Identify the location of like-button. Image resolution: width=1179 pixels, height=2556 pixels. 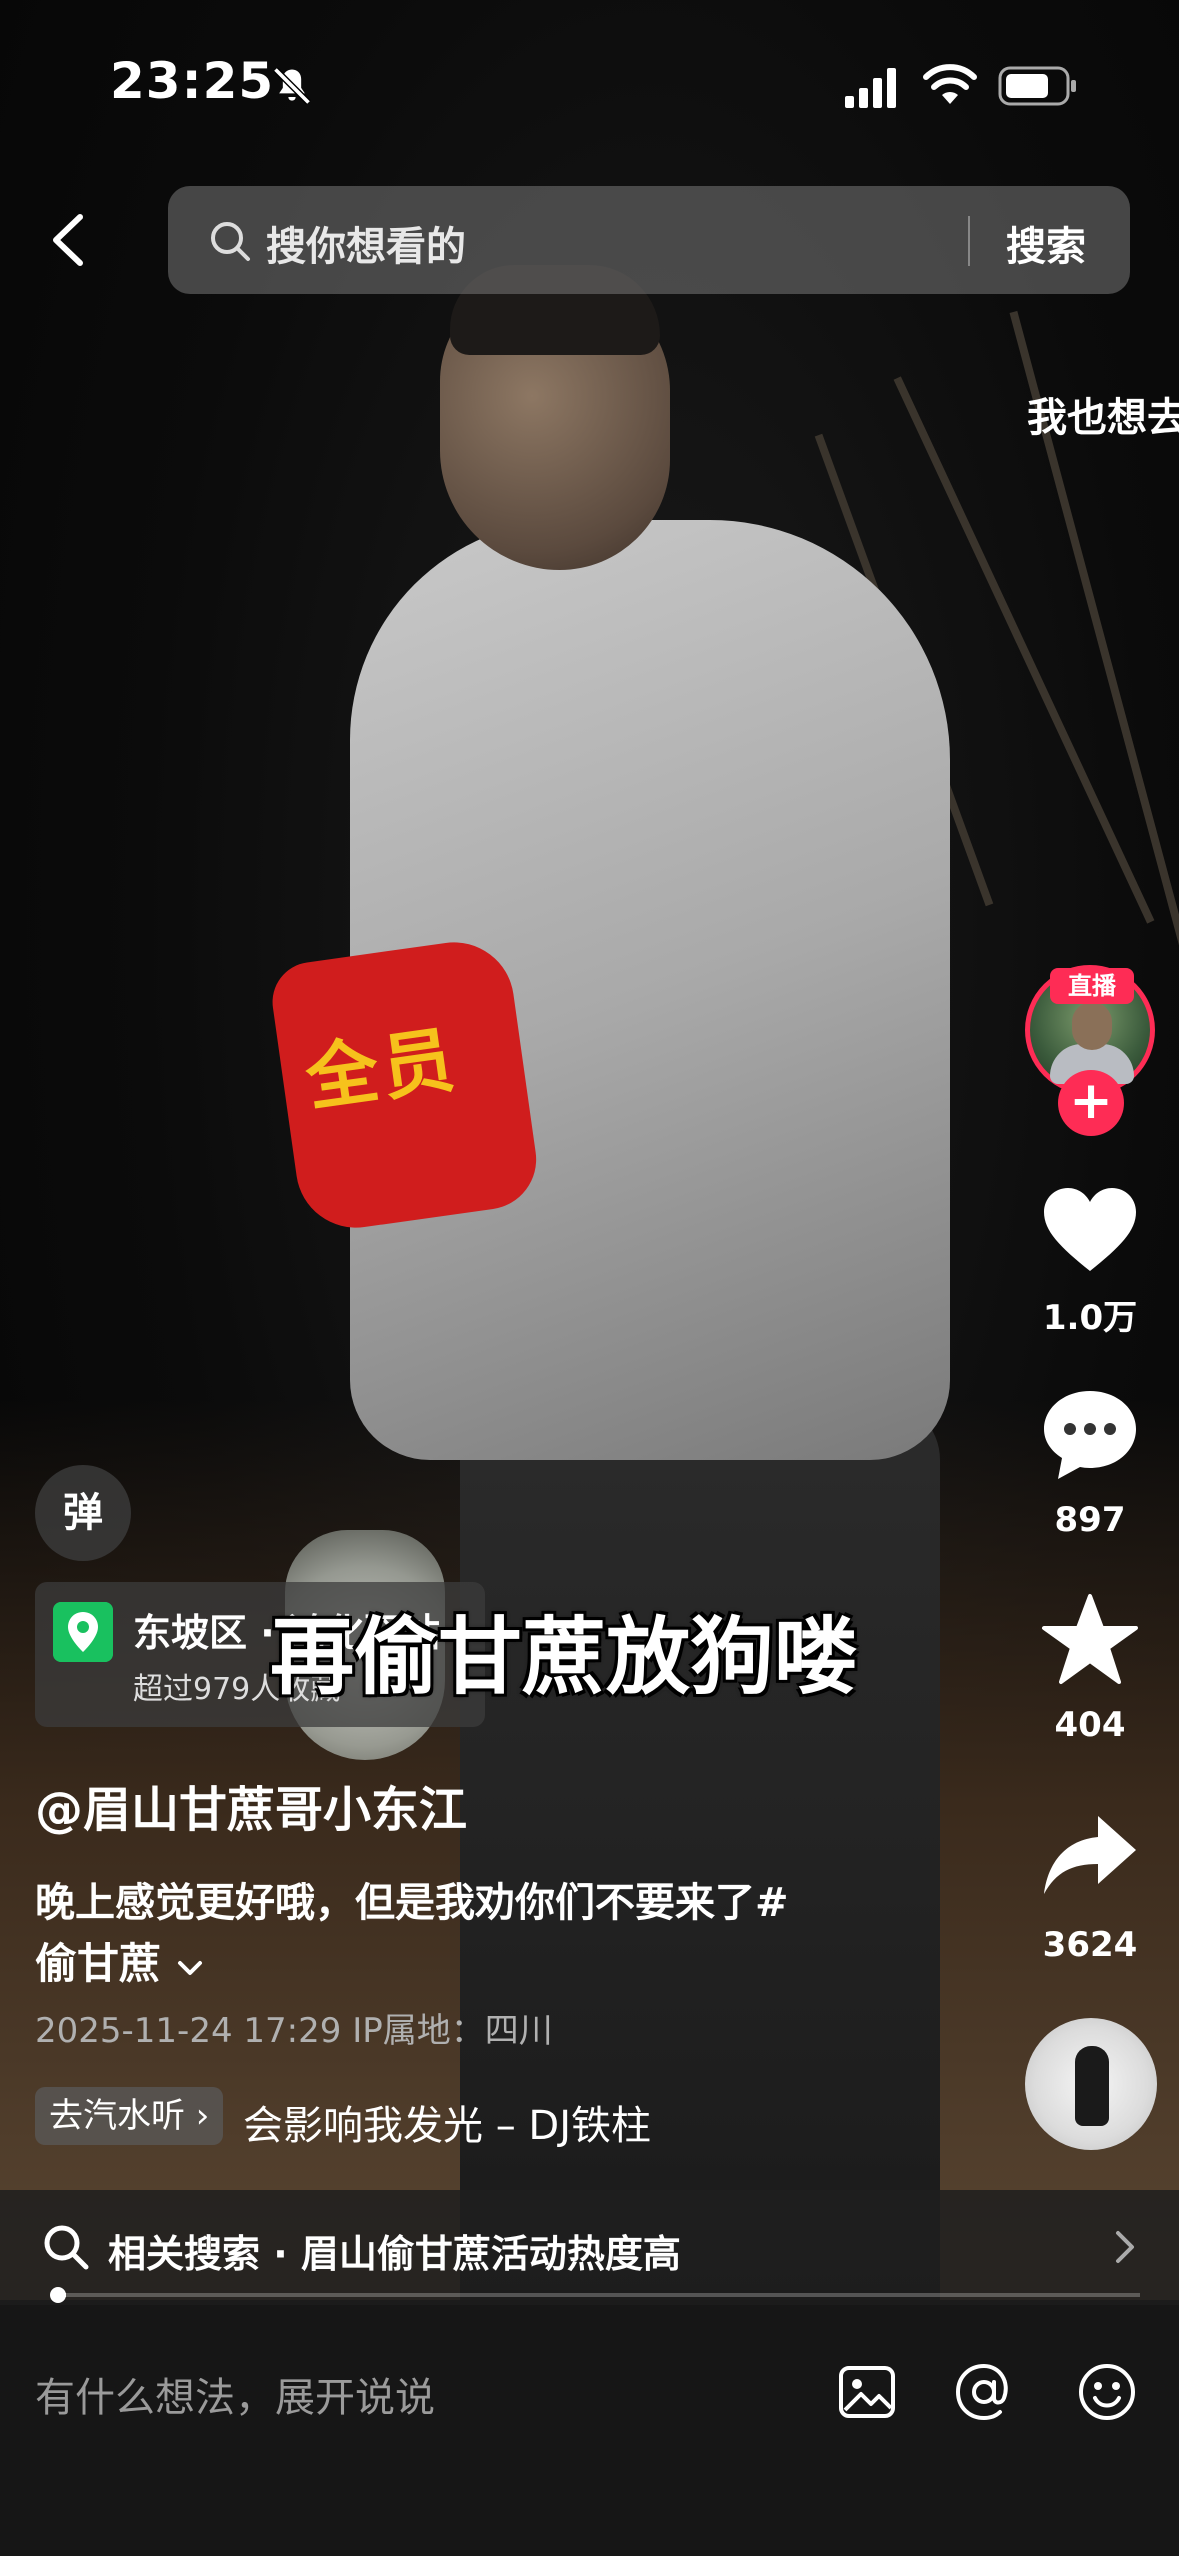
(1090, 1230).